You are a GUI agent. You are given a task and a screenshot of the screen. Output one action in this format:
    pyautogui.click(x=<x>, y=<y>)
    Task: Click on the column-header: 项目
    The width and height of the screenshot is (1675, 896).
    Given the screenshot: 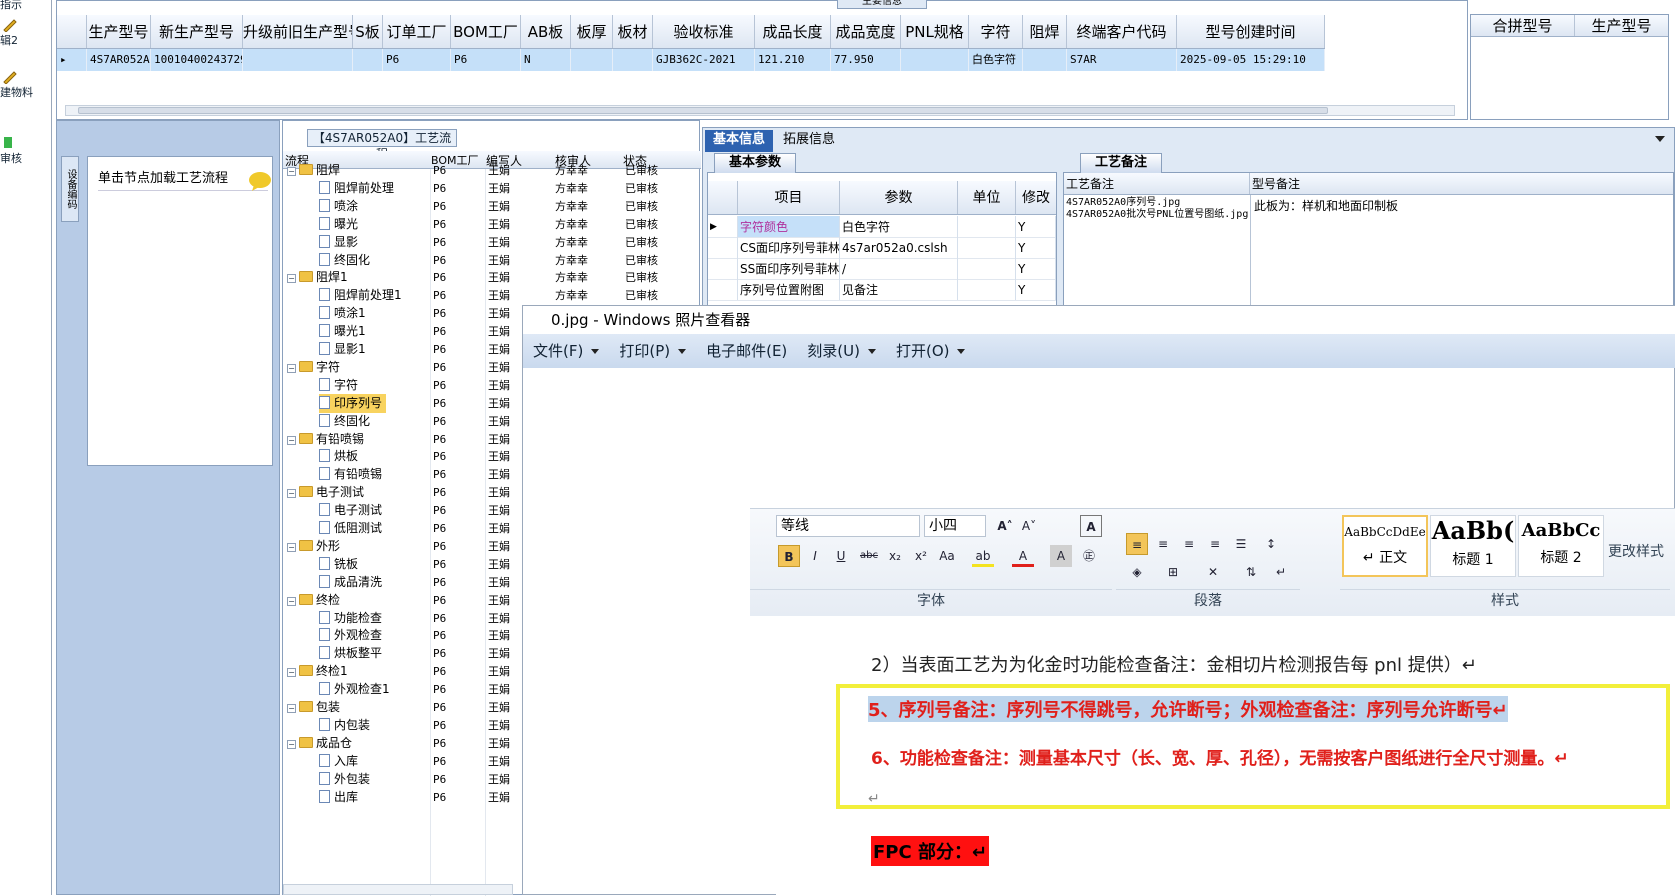 What is the action you would take?
    pyautogui.click(x=789, y=197)
    